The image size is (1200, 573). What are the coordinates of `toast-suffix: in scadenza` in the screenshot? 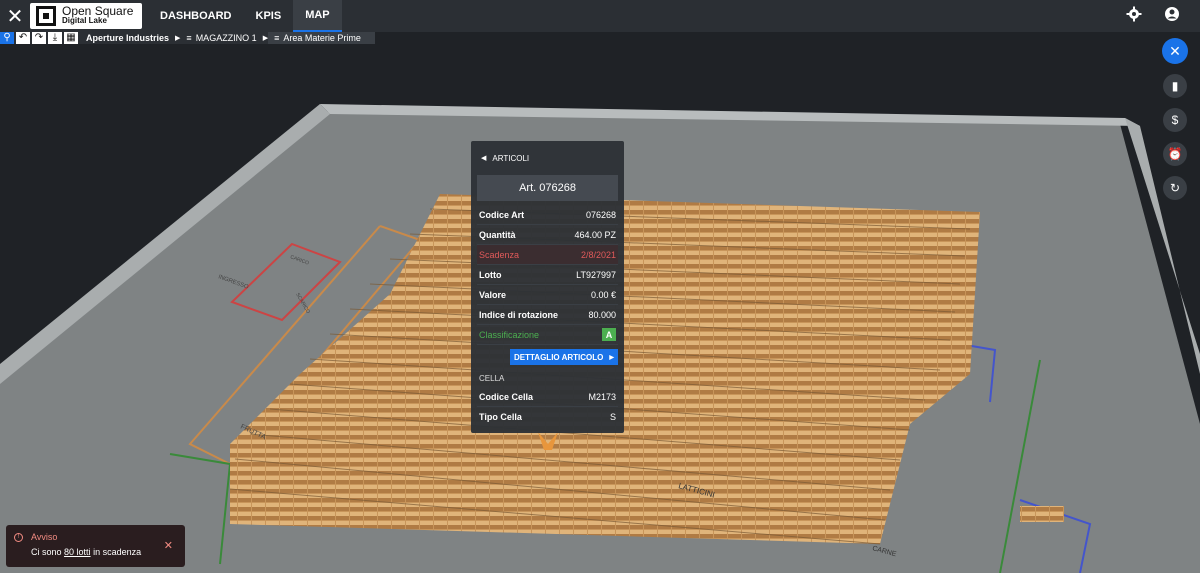 It's located at (117, 552).